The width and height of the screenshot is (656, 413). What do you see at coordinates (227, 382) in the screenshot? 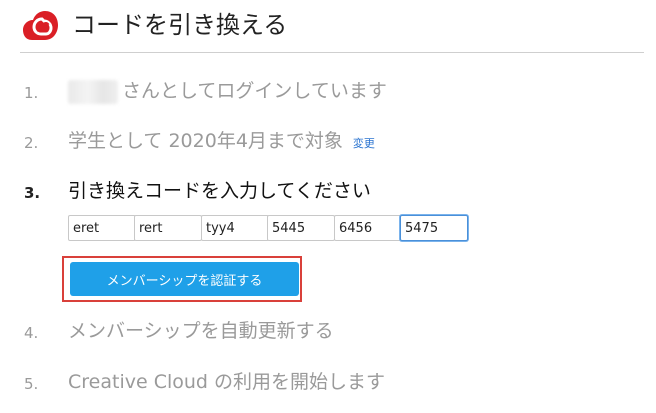
I see `step-text: Creative Cloud の利用を開始します` at bounding box center [227, 382].